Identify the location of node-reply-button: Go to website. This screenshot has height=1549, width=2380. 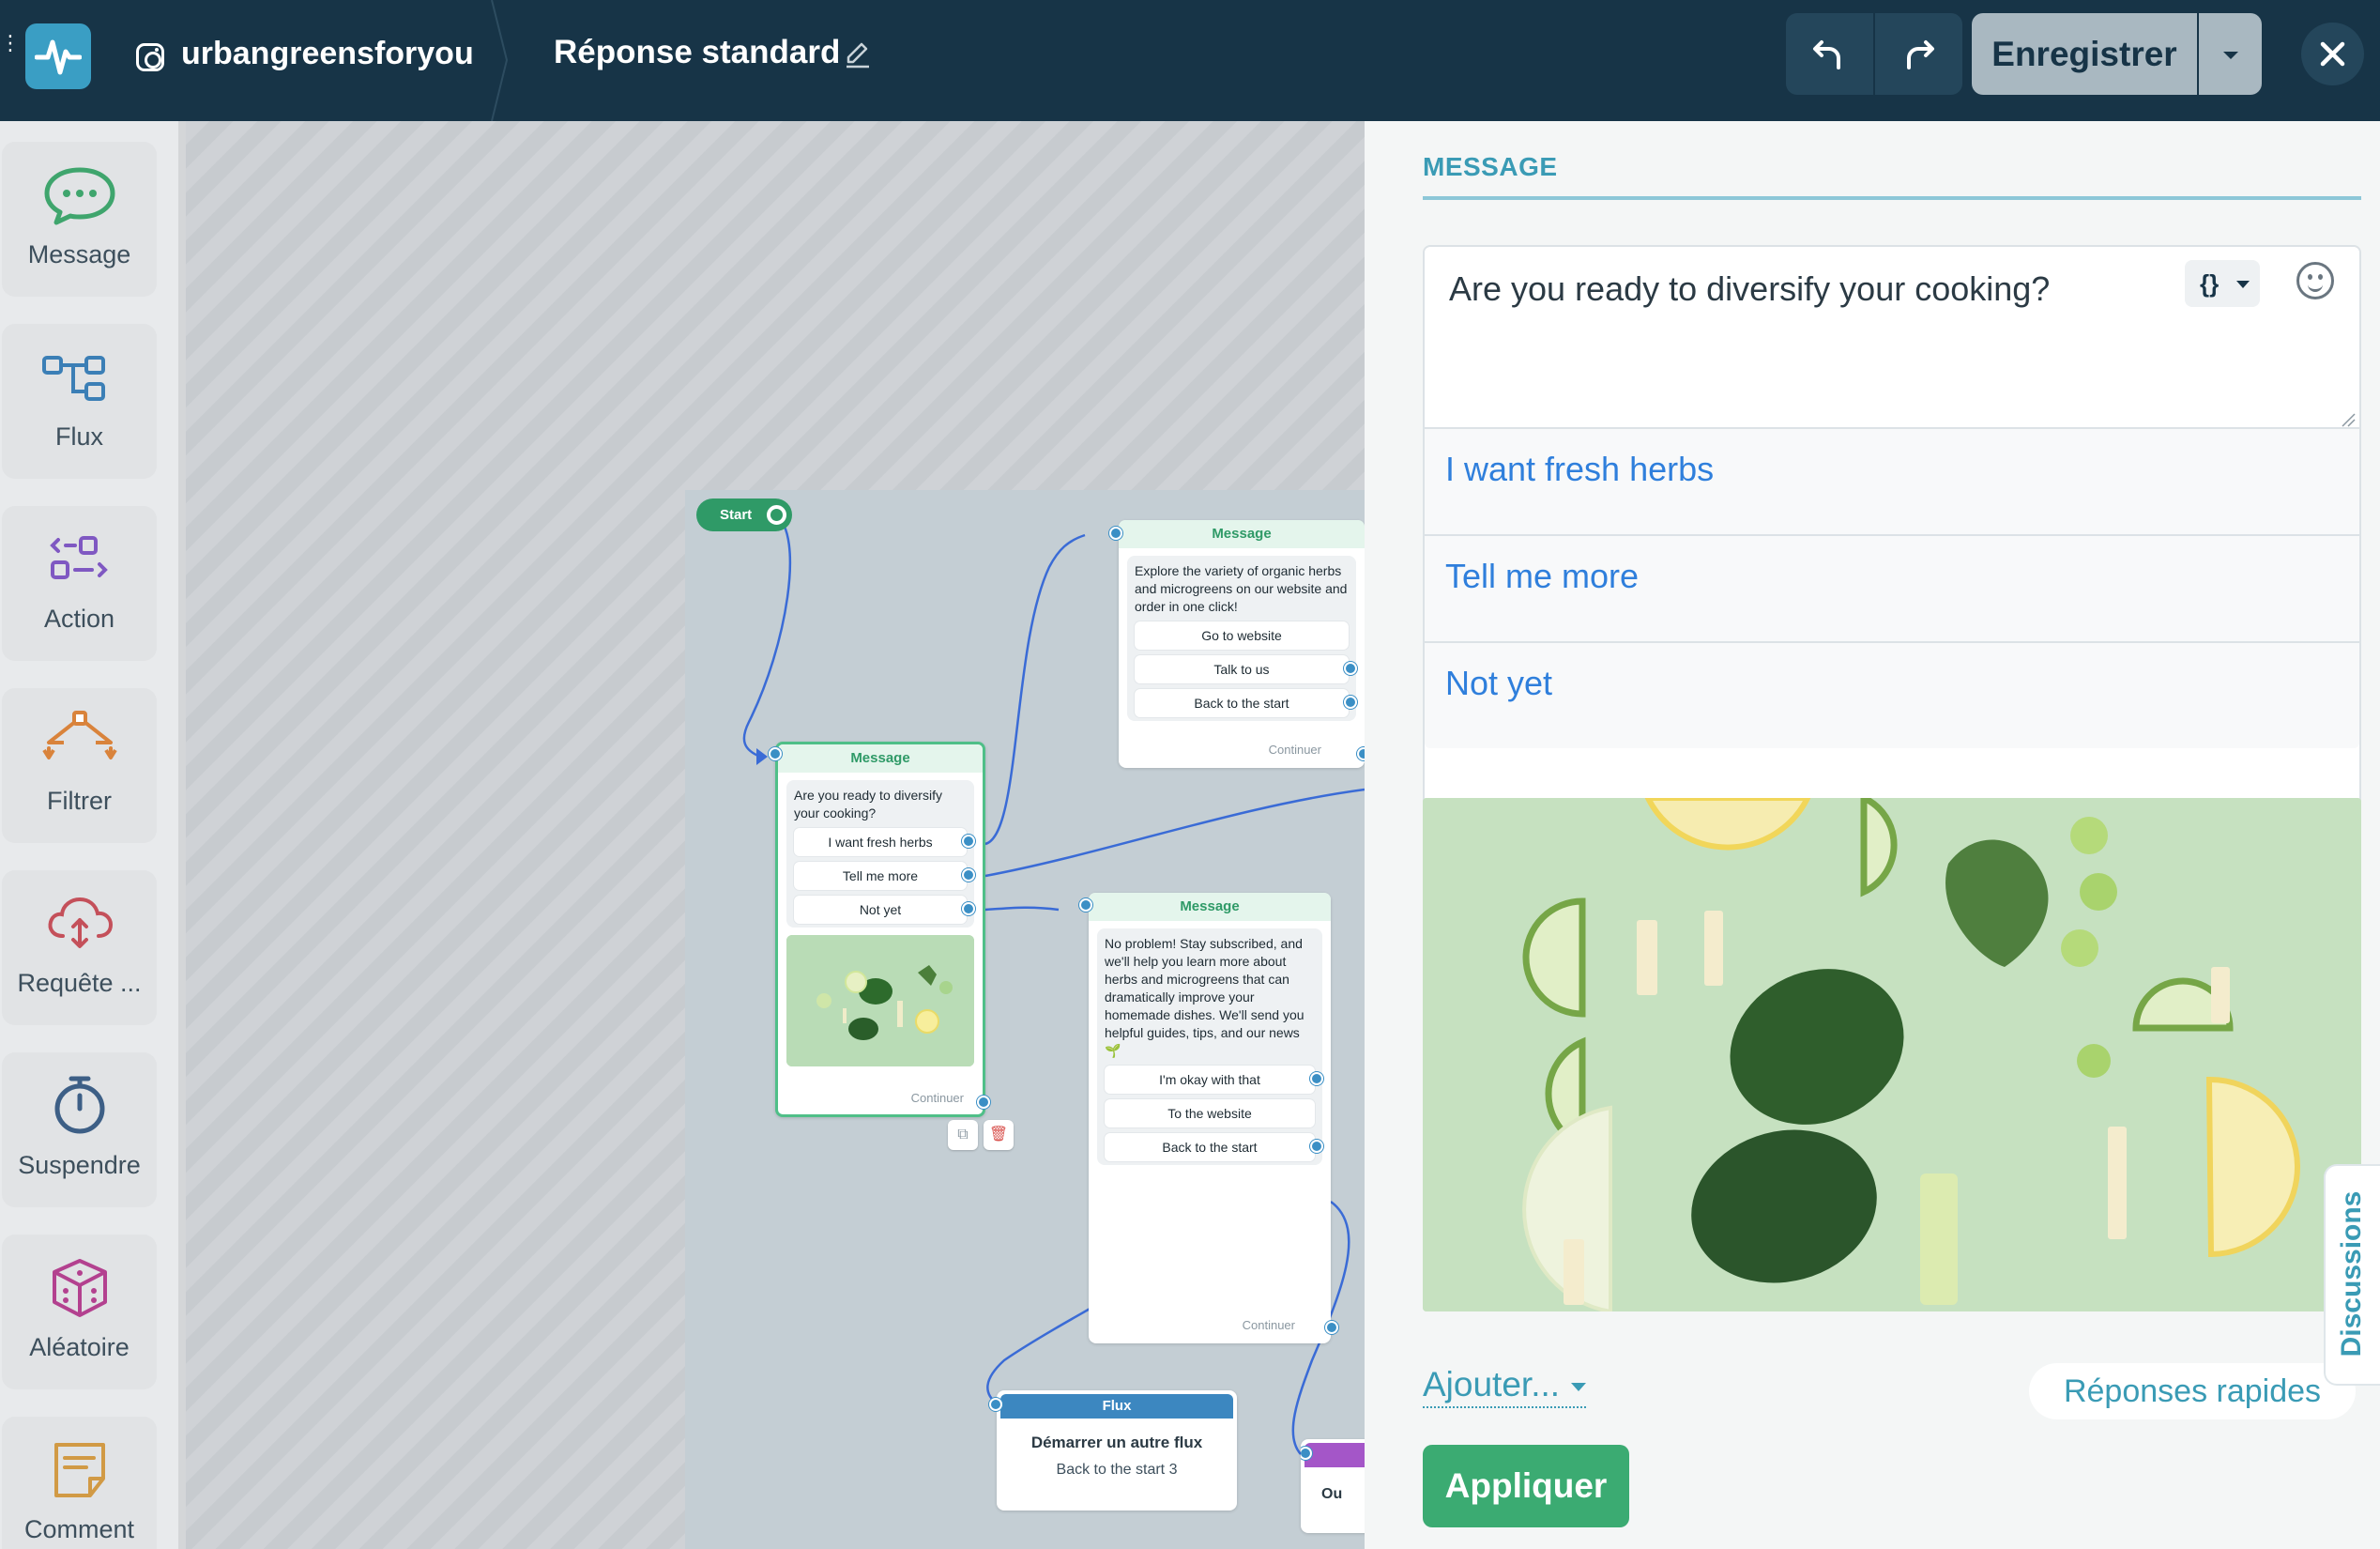
(1242, 635).